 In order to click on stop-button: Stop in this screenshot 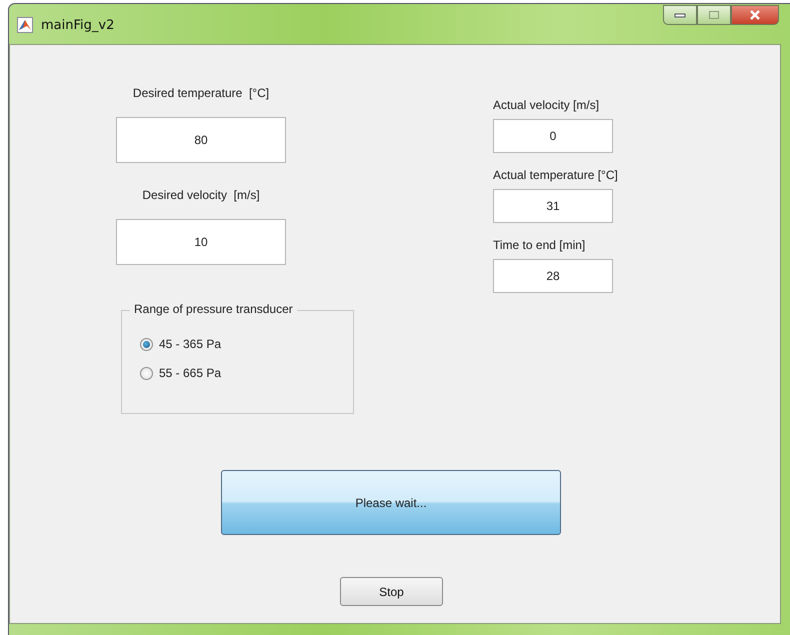, I will do `click(391, 591)`.